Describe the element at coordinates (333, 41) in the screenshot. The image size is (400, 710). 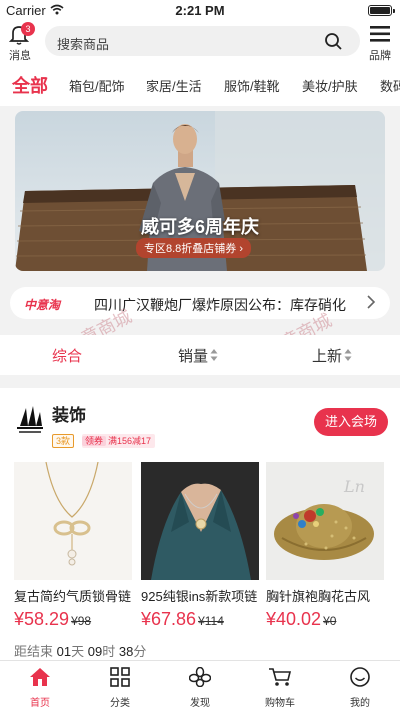
I see `search-icon` at that location.